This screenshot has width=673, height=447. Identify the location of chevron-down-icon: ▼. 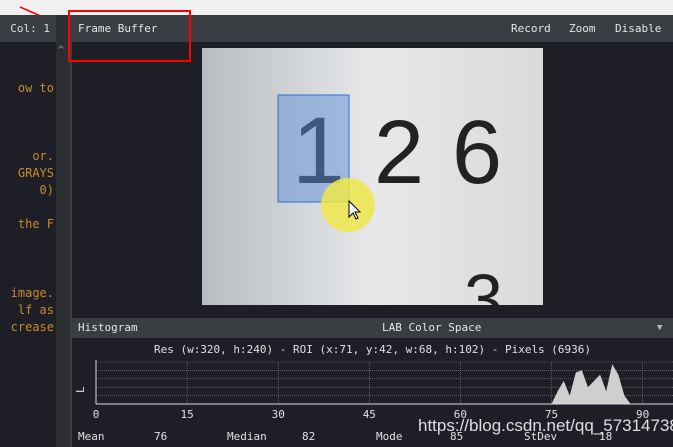
(659, 328).